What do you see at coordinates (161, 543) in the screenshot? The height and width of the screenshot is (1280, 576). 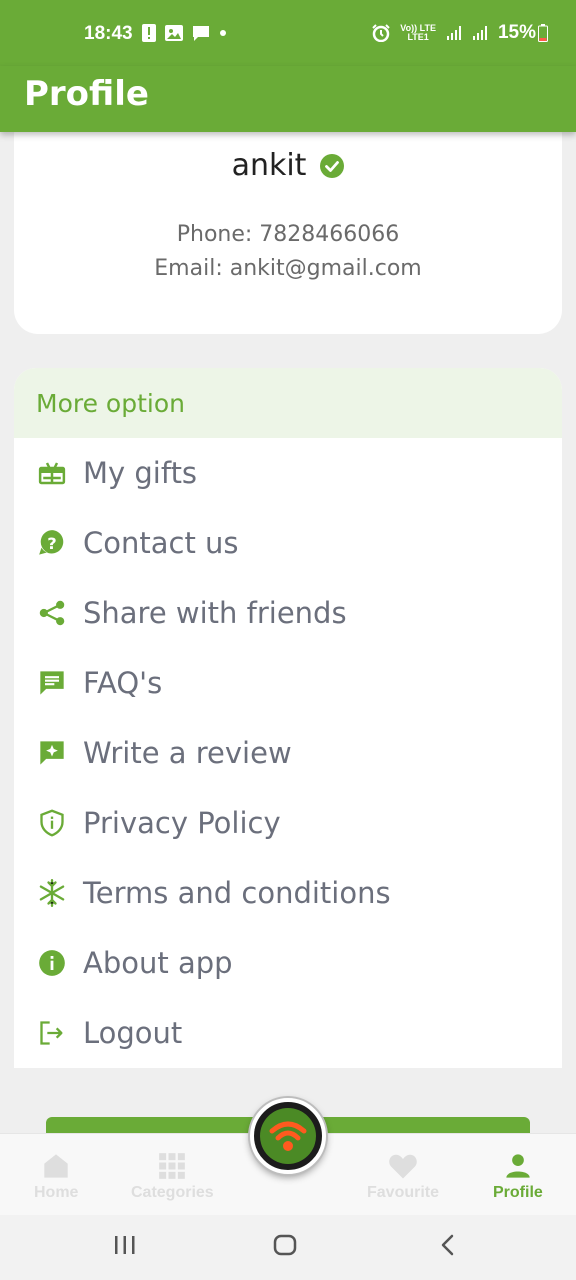 I see `option-label: Contact us` at bounding box center [161, 543].